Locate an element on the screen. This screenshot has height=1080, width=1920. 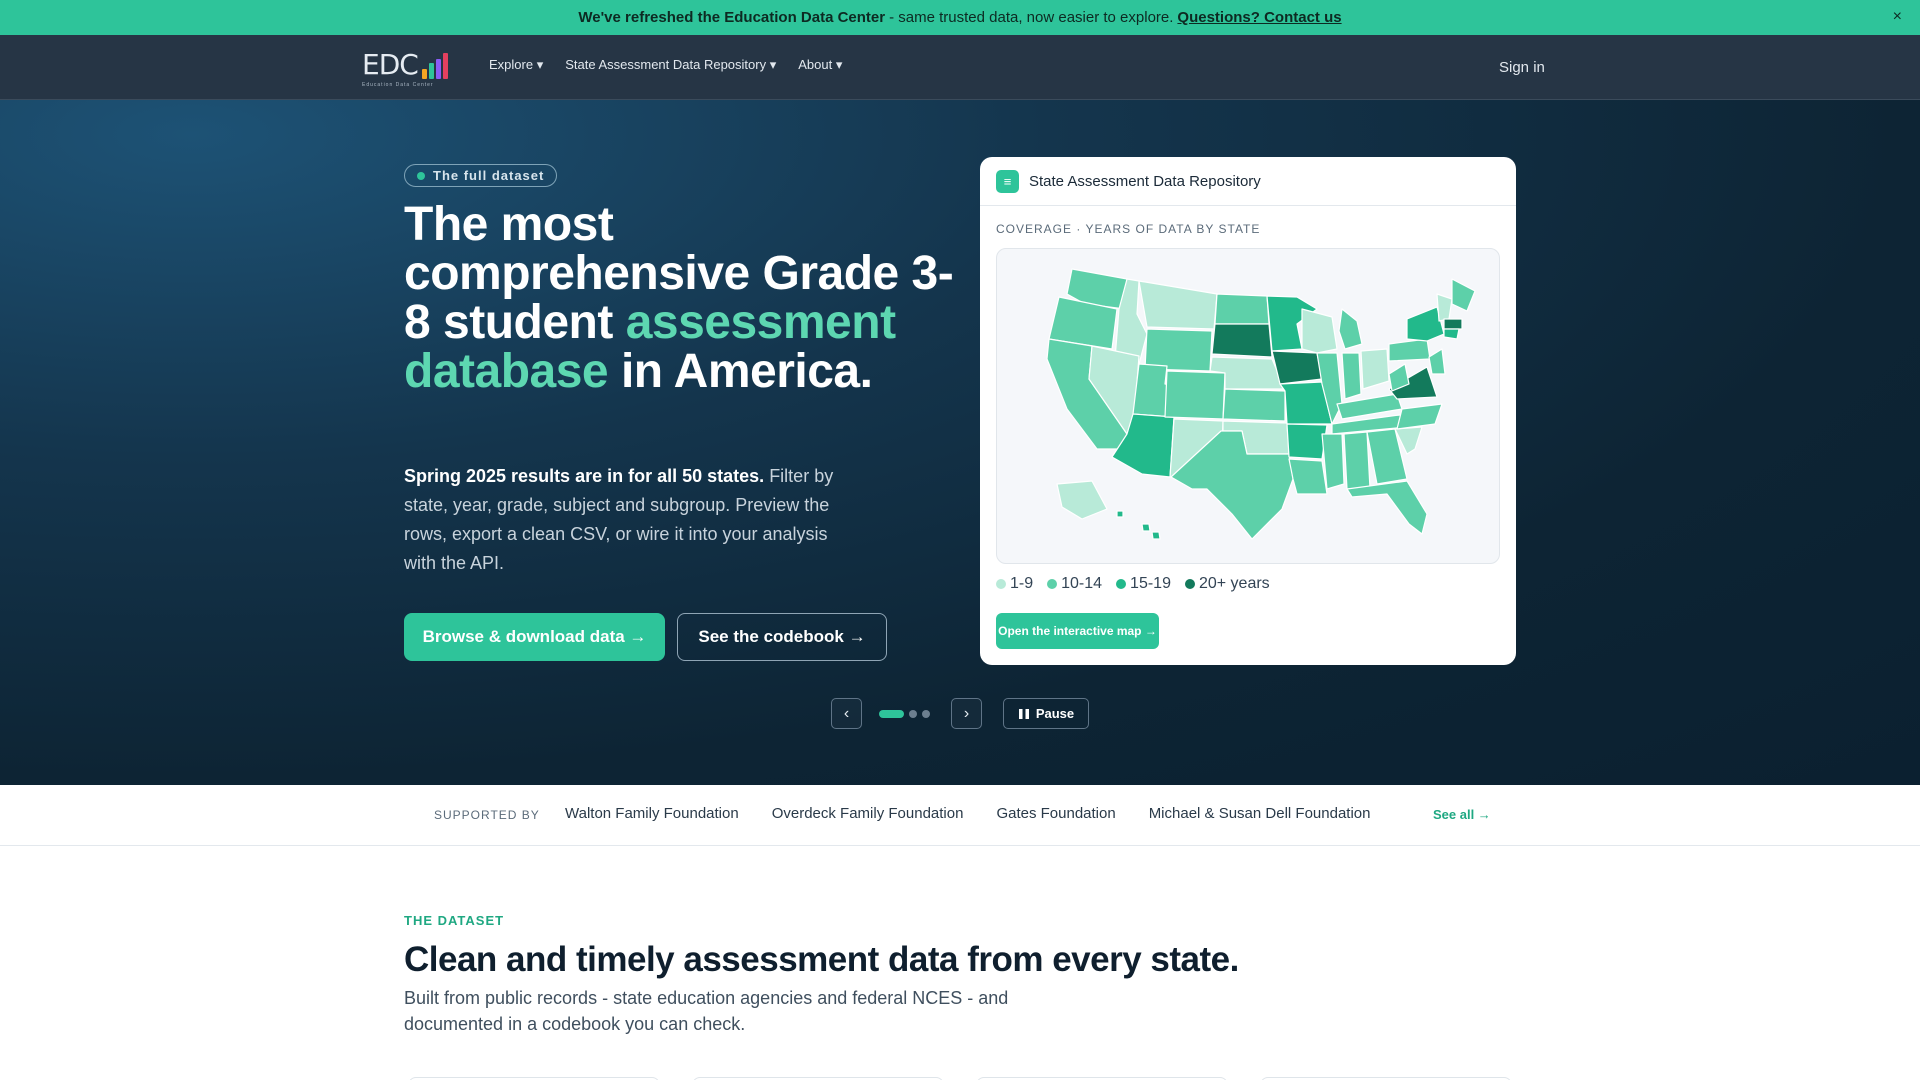
state-ks is located at coordinates (1254, 405).